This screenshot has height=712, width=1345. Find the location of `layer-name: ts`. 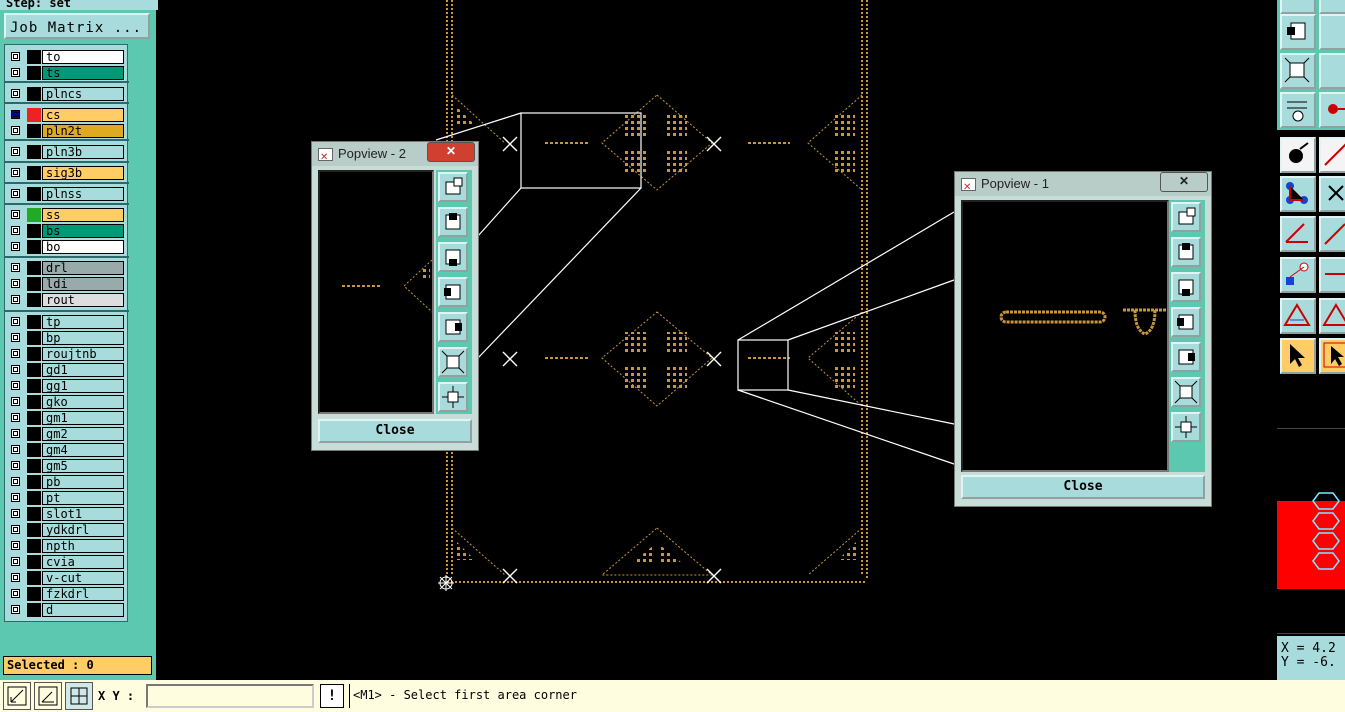

layer-name: ts is located at coordinates (83, 73).